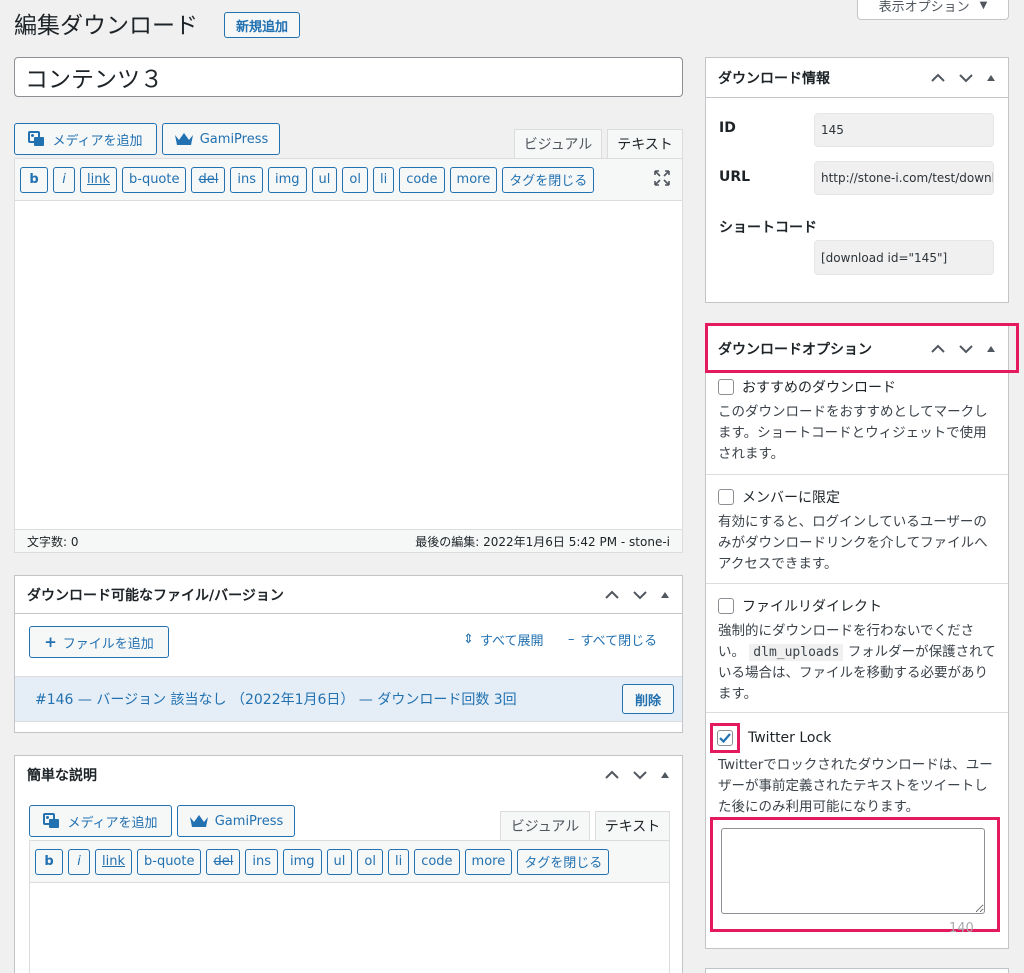 The image size is (1024, 973). I want to click on caret-down-icon: ▼, so click(983, 5).